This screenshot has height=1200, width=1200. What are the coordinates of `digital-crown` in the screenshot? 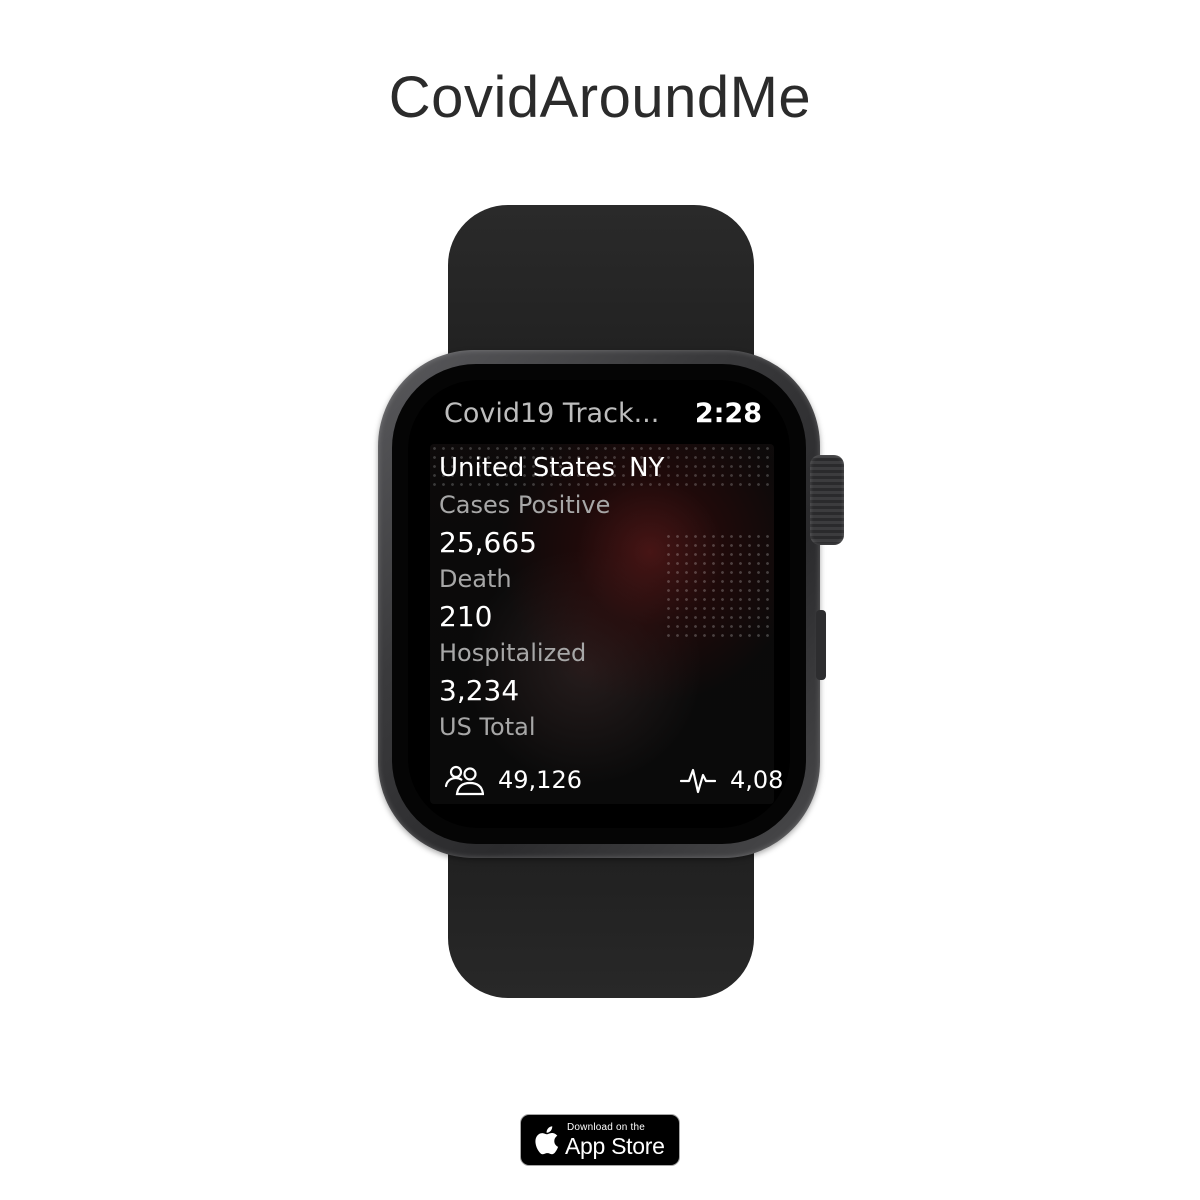 It's located at (827, 500).